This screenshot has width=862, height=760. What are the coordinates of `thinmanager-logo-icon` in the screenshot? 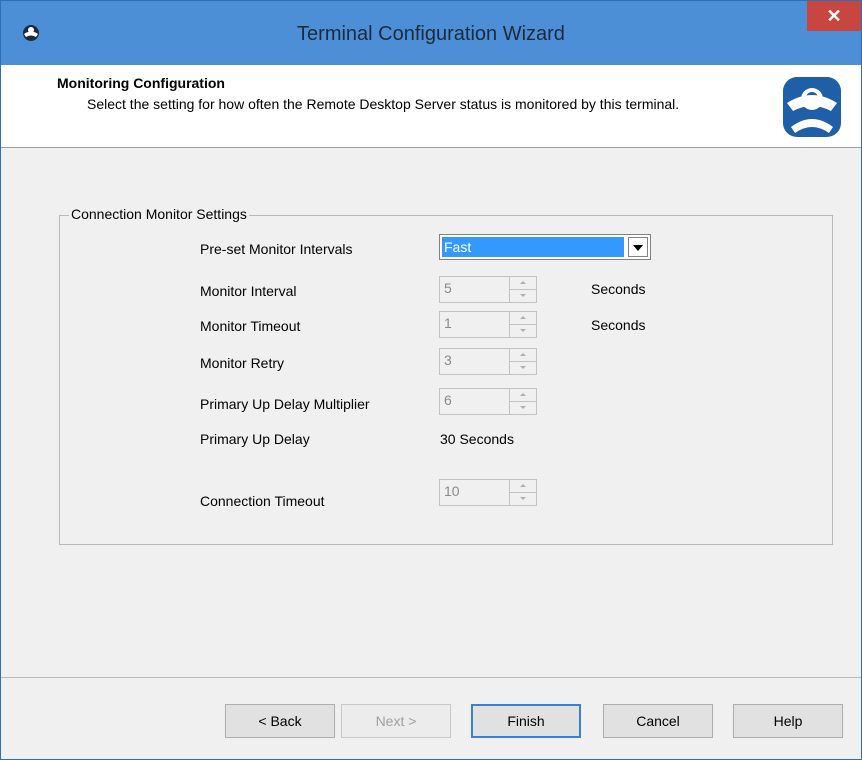 It's located at (812, 107).